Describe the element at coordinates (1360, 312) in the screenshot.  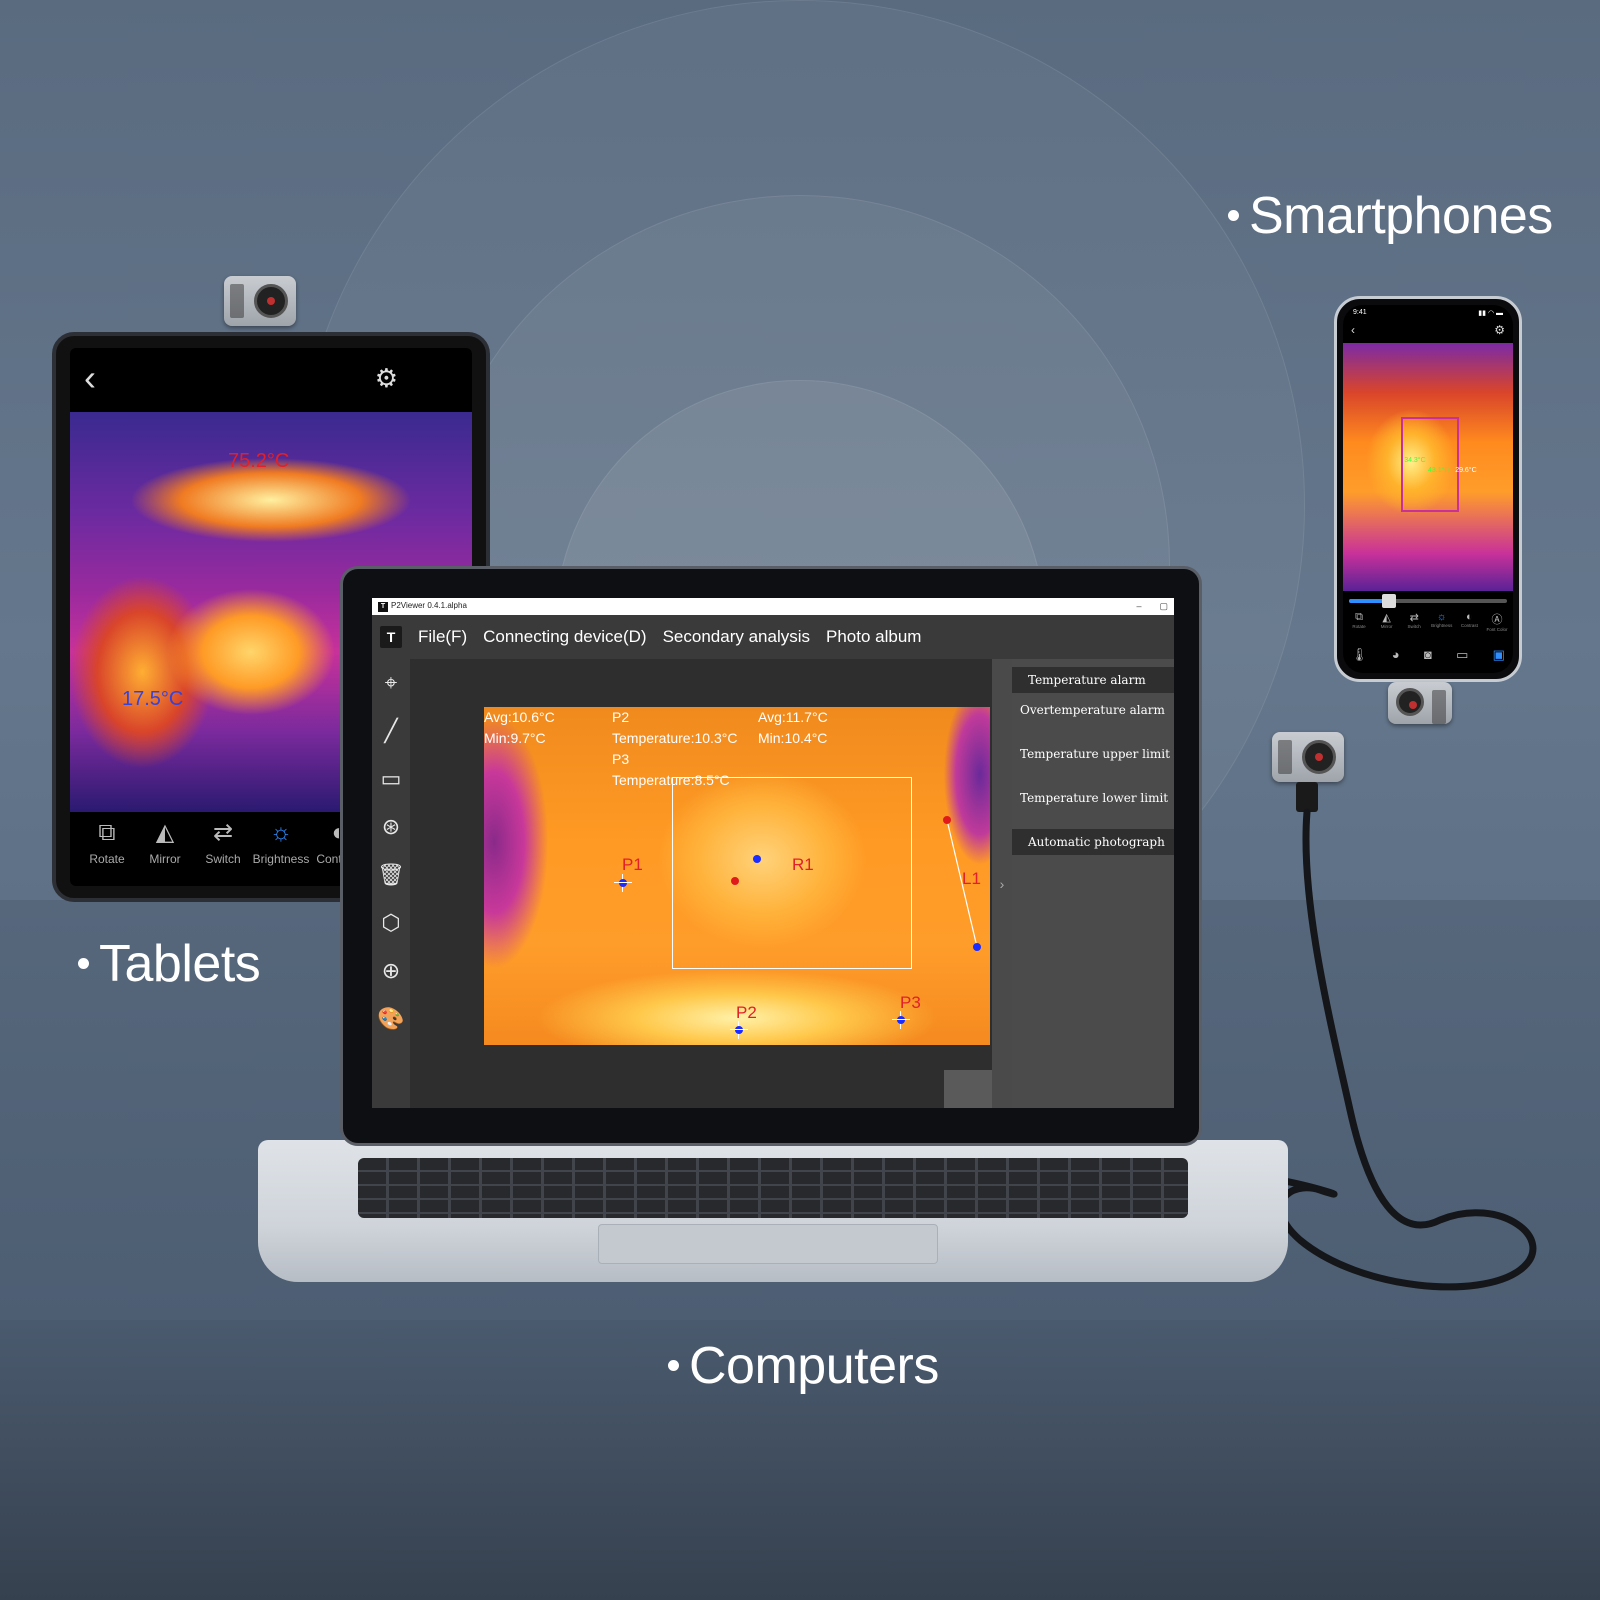
I see `status-time: 9:41` at that location.